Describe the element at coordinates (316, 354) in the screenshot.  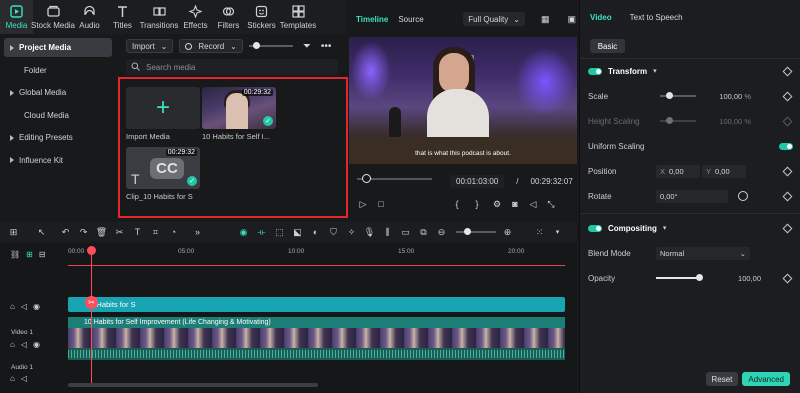
I see `embedded-audio-waveform` at that location.